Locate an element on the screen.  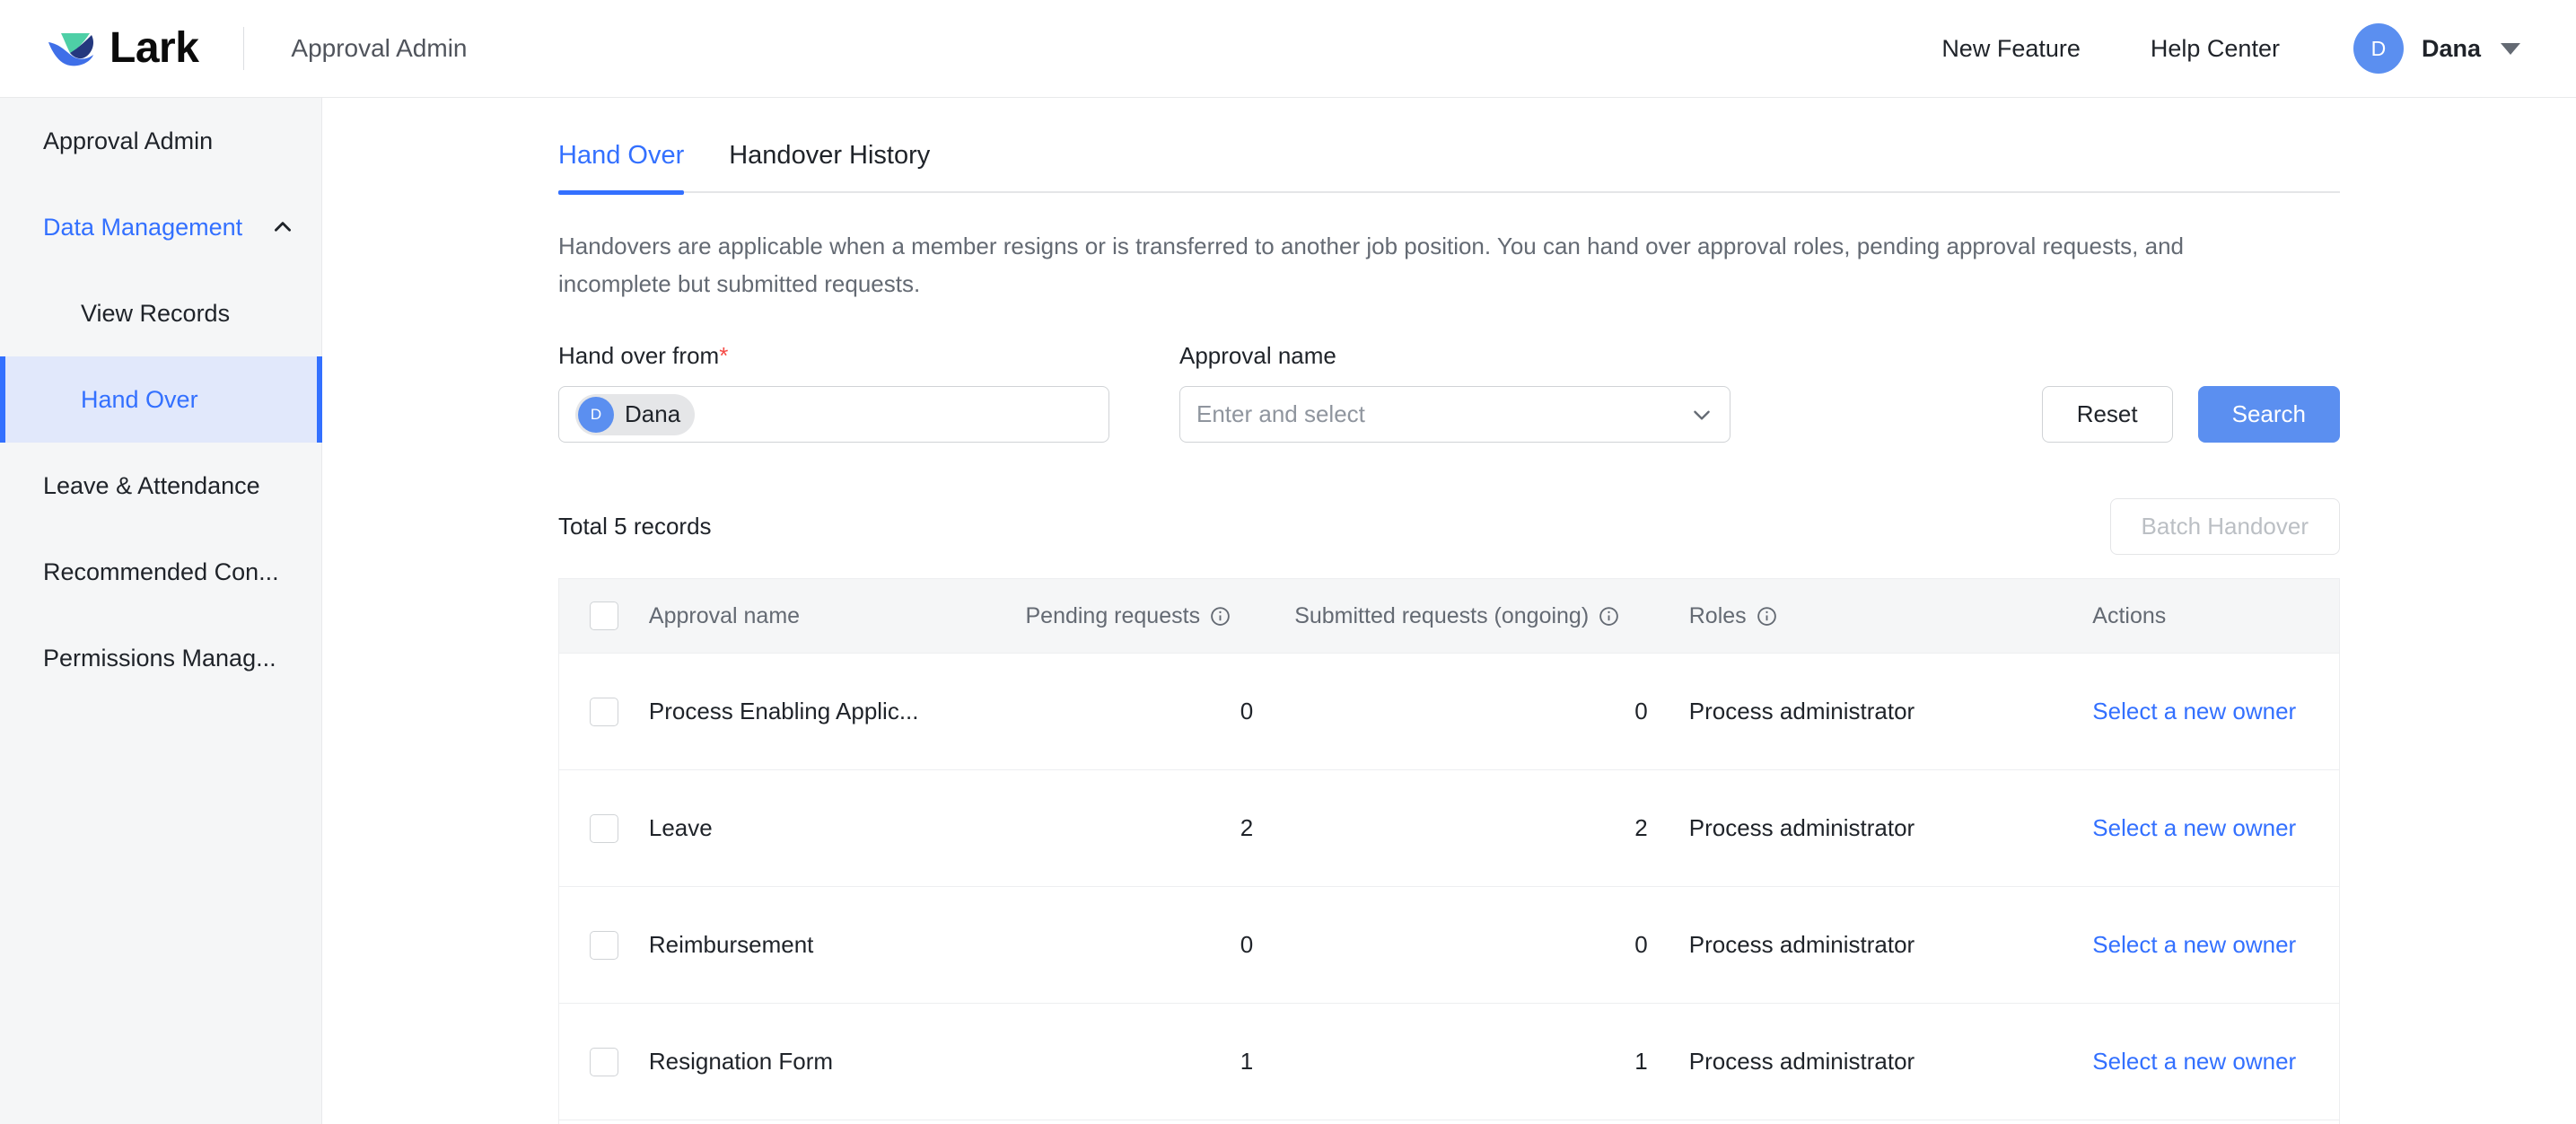
user-menu: D Dana is located at coordinates (2436, 49).